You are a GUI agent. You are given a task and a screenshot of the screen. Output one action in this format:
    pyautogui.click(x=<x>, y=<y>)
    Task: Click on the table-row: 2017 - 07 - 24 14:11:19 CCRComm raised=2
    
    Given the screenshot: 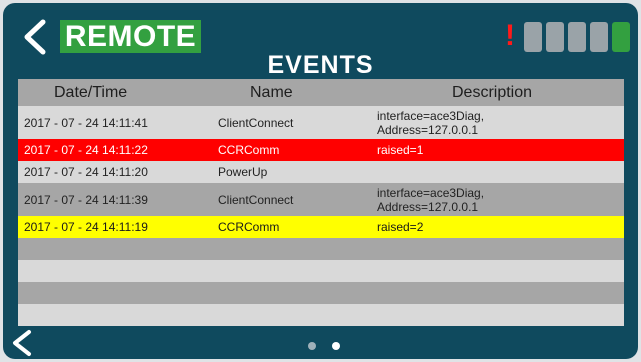 What is the action you would take?
    pyautogui.click(x=321, y=227)
    